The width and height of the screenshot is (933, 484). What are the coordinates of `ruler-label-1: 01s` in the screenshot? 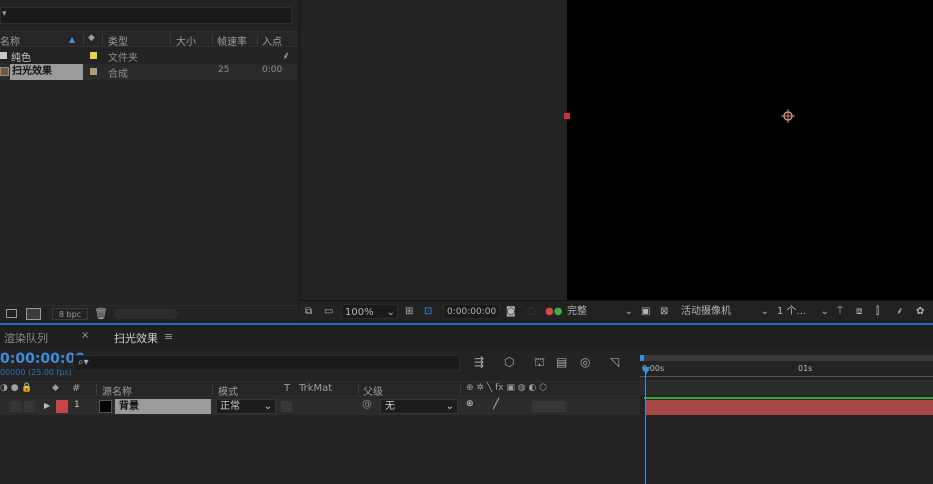 It's located at (805, 368).